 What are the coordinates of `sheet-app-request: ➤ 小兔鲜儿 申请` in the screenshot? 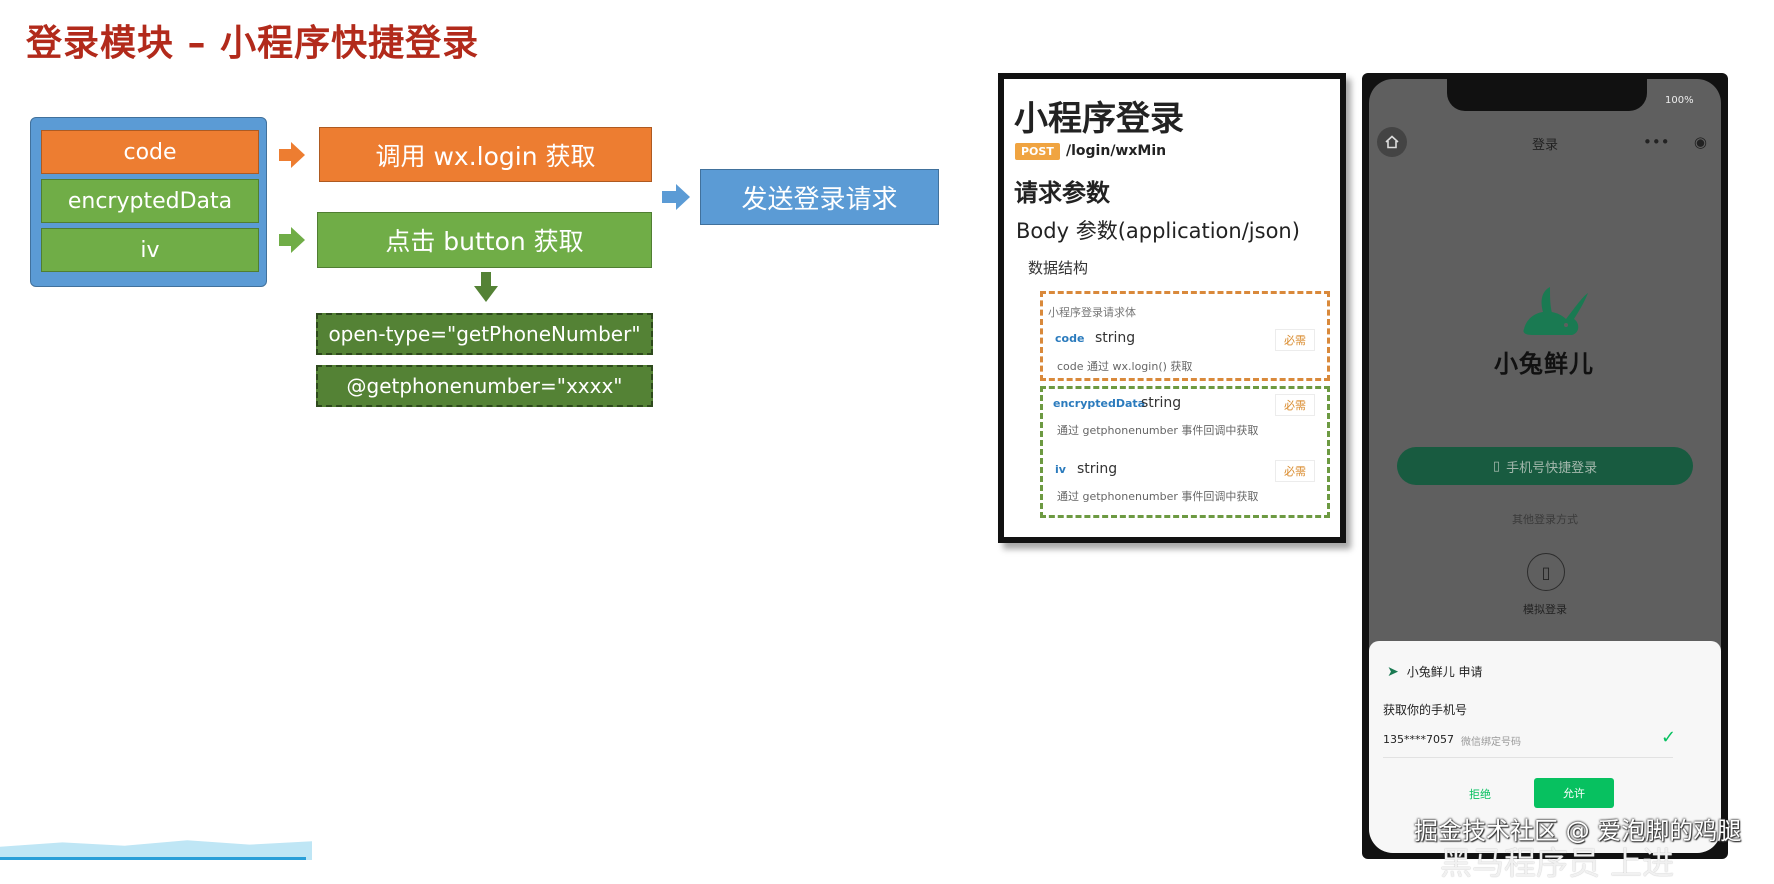 It's located at (1435, 671).